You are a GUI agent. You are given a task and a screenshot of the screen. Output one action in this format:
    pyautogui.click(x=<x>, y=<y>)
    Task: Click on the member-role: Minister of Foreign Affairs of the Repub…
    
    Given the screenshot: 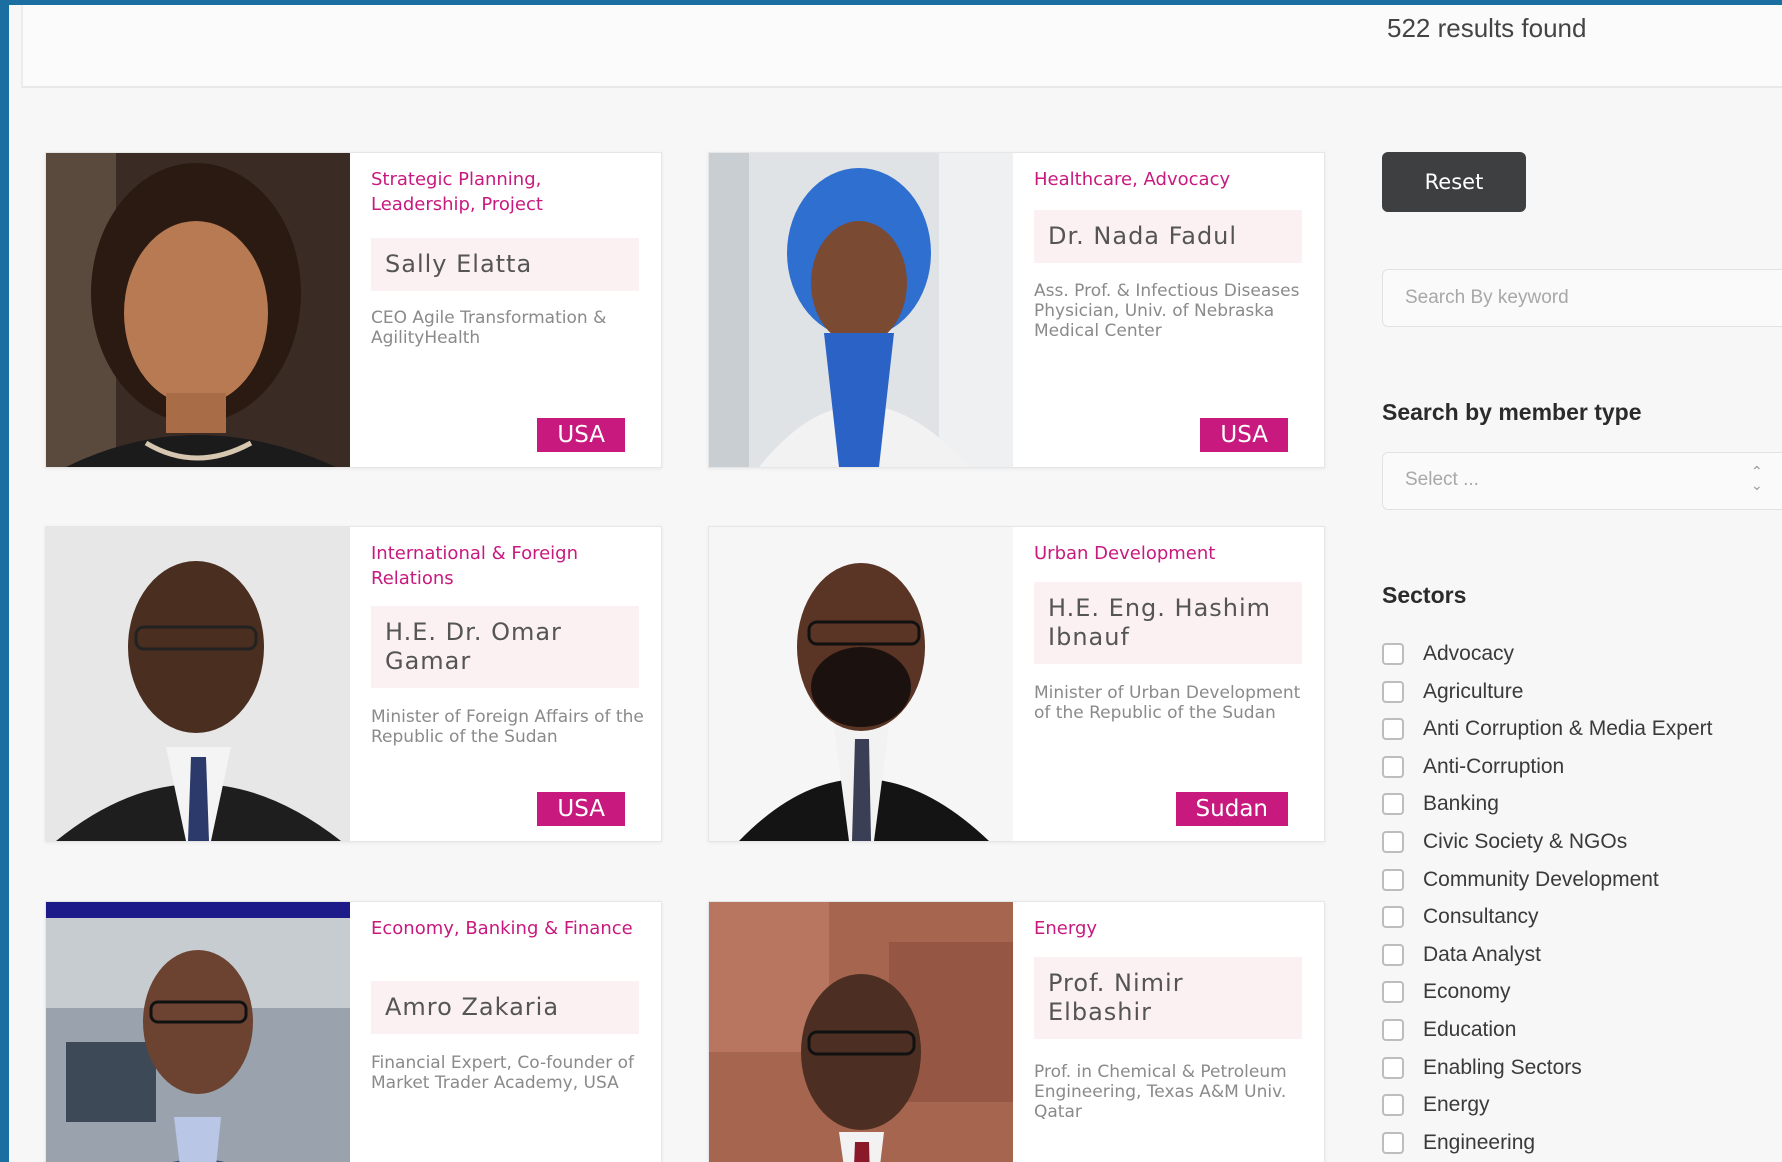 What is the action you would take?
    pyautogui.click(x=507, y=727)
    